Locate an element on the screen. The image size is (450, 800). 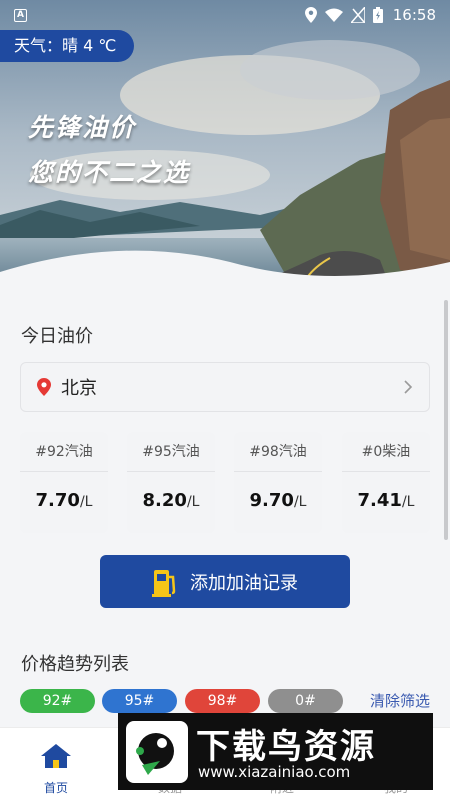
price-value: 7.70 is located at coordinates (57, 500).